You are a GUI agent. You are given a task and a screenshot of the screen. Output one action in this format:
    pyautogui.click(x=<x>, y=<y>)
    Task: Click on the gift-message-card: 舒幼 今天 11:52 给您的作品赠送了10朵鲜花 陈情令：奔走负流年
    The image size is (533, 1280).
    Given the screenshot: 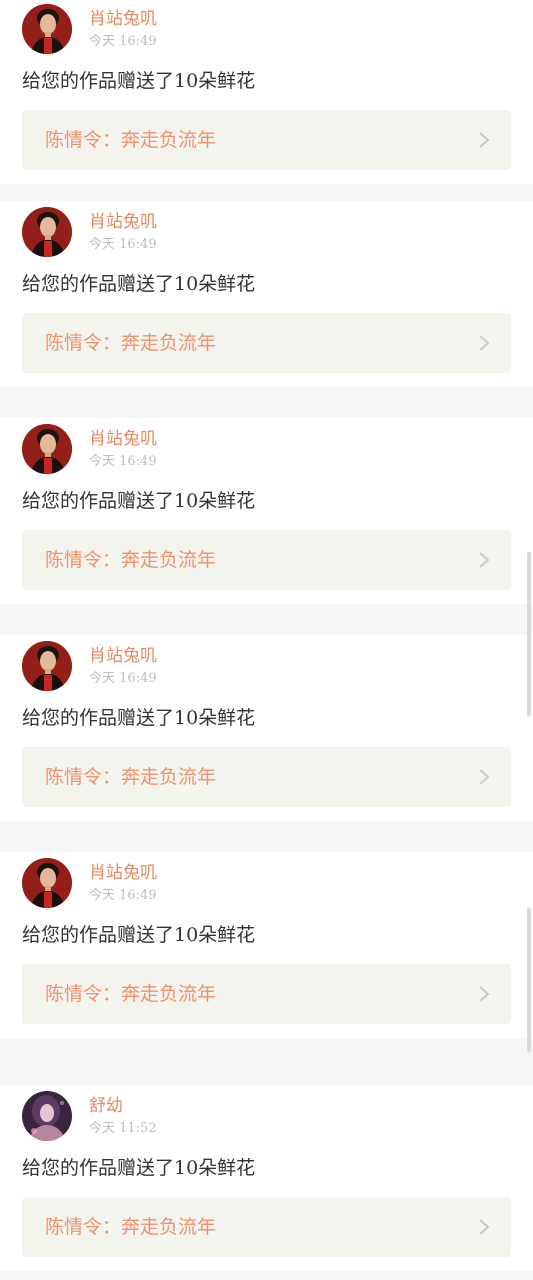 What is the action you would take?
    pyautogui.click(x=266, y=1178)
    